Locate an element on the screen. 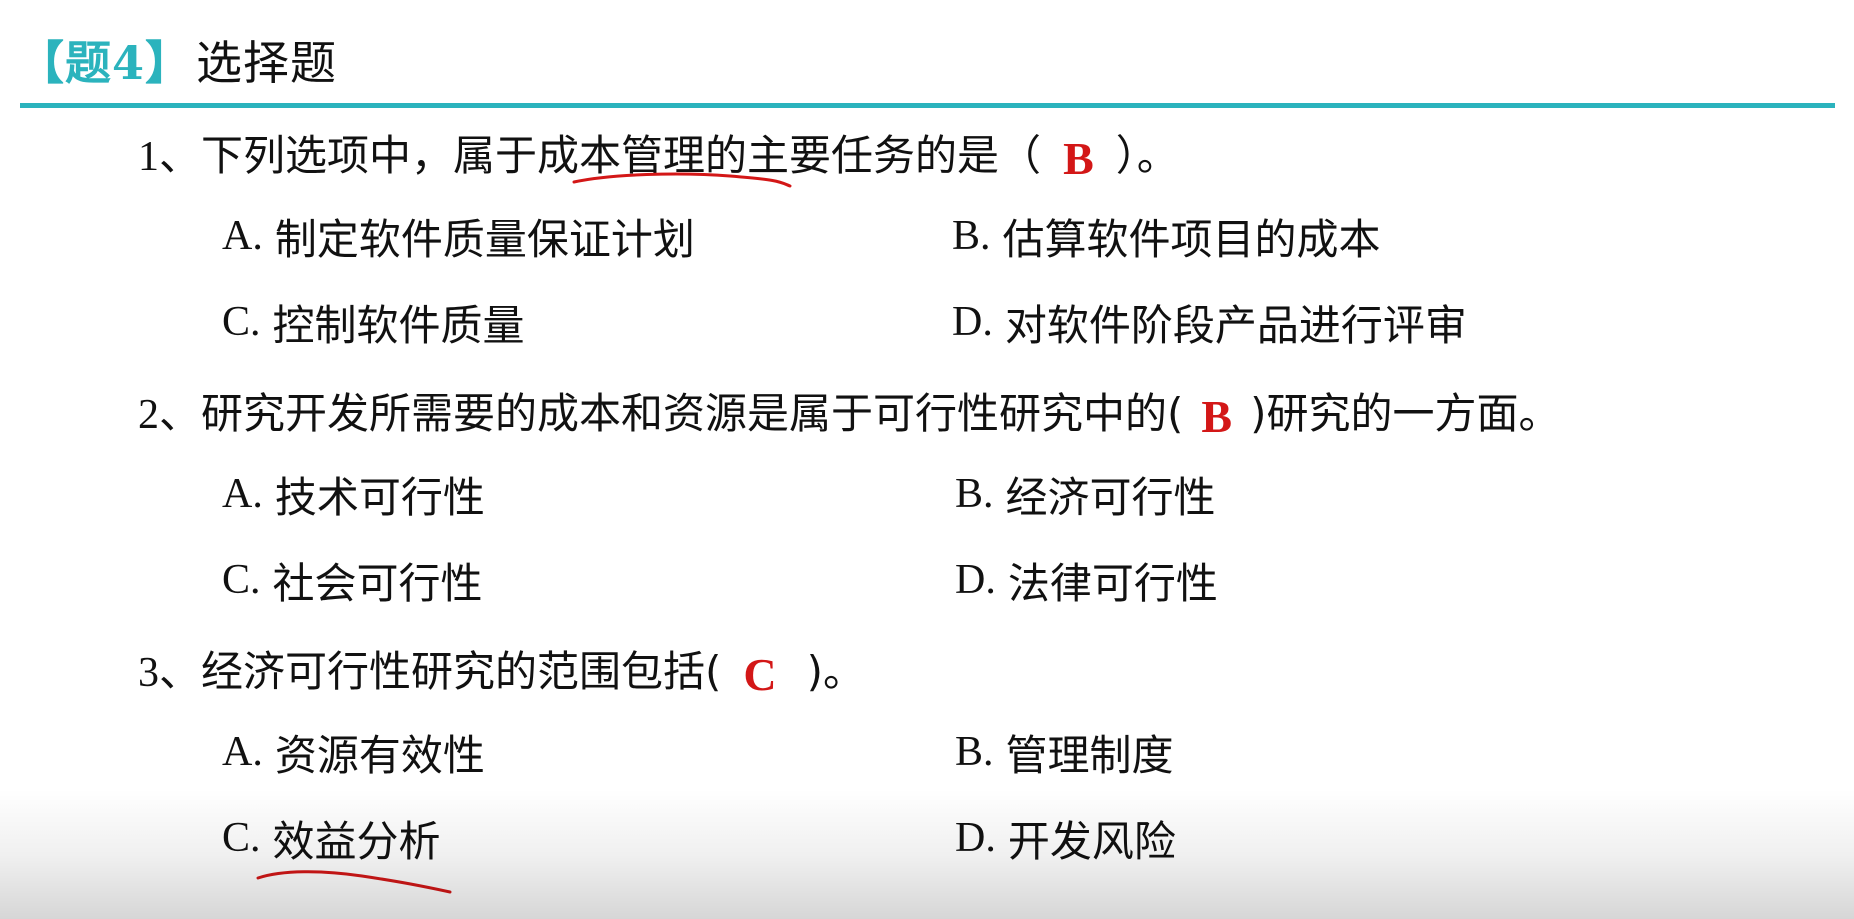 The height and width of the screenshot is (919, 1854). question-text-underlined: 成本管理 is located at coordinates (621, 155).